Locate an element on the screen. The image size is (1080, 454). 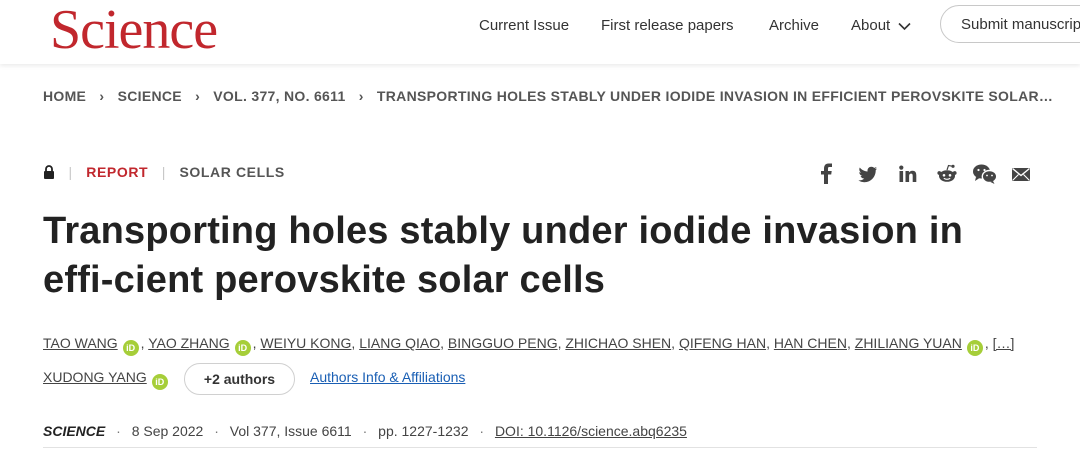
twitter-icon is located at coordinates (868, 174).